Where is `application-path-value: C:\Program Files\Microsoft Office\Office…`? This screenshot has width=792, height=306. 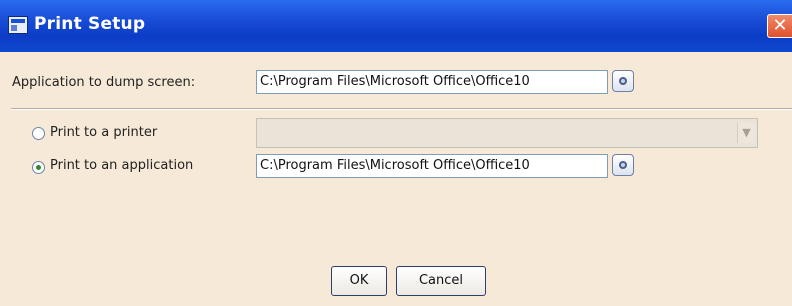 application-path-value: C:\Program Files\Microsoft Office\Office… is located at coordinates (395, 165).